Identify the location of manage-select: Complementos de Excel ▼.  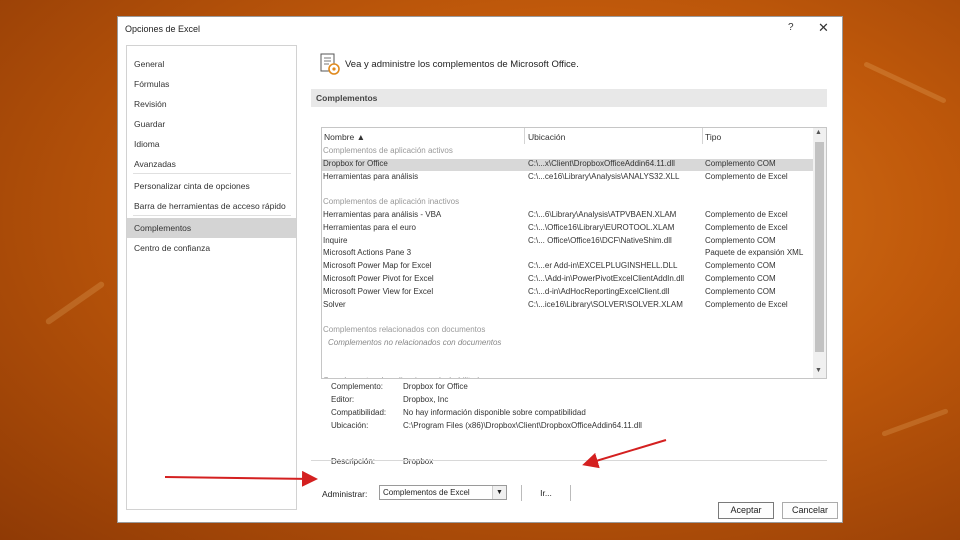
(443, 492).